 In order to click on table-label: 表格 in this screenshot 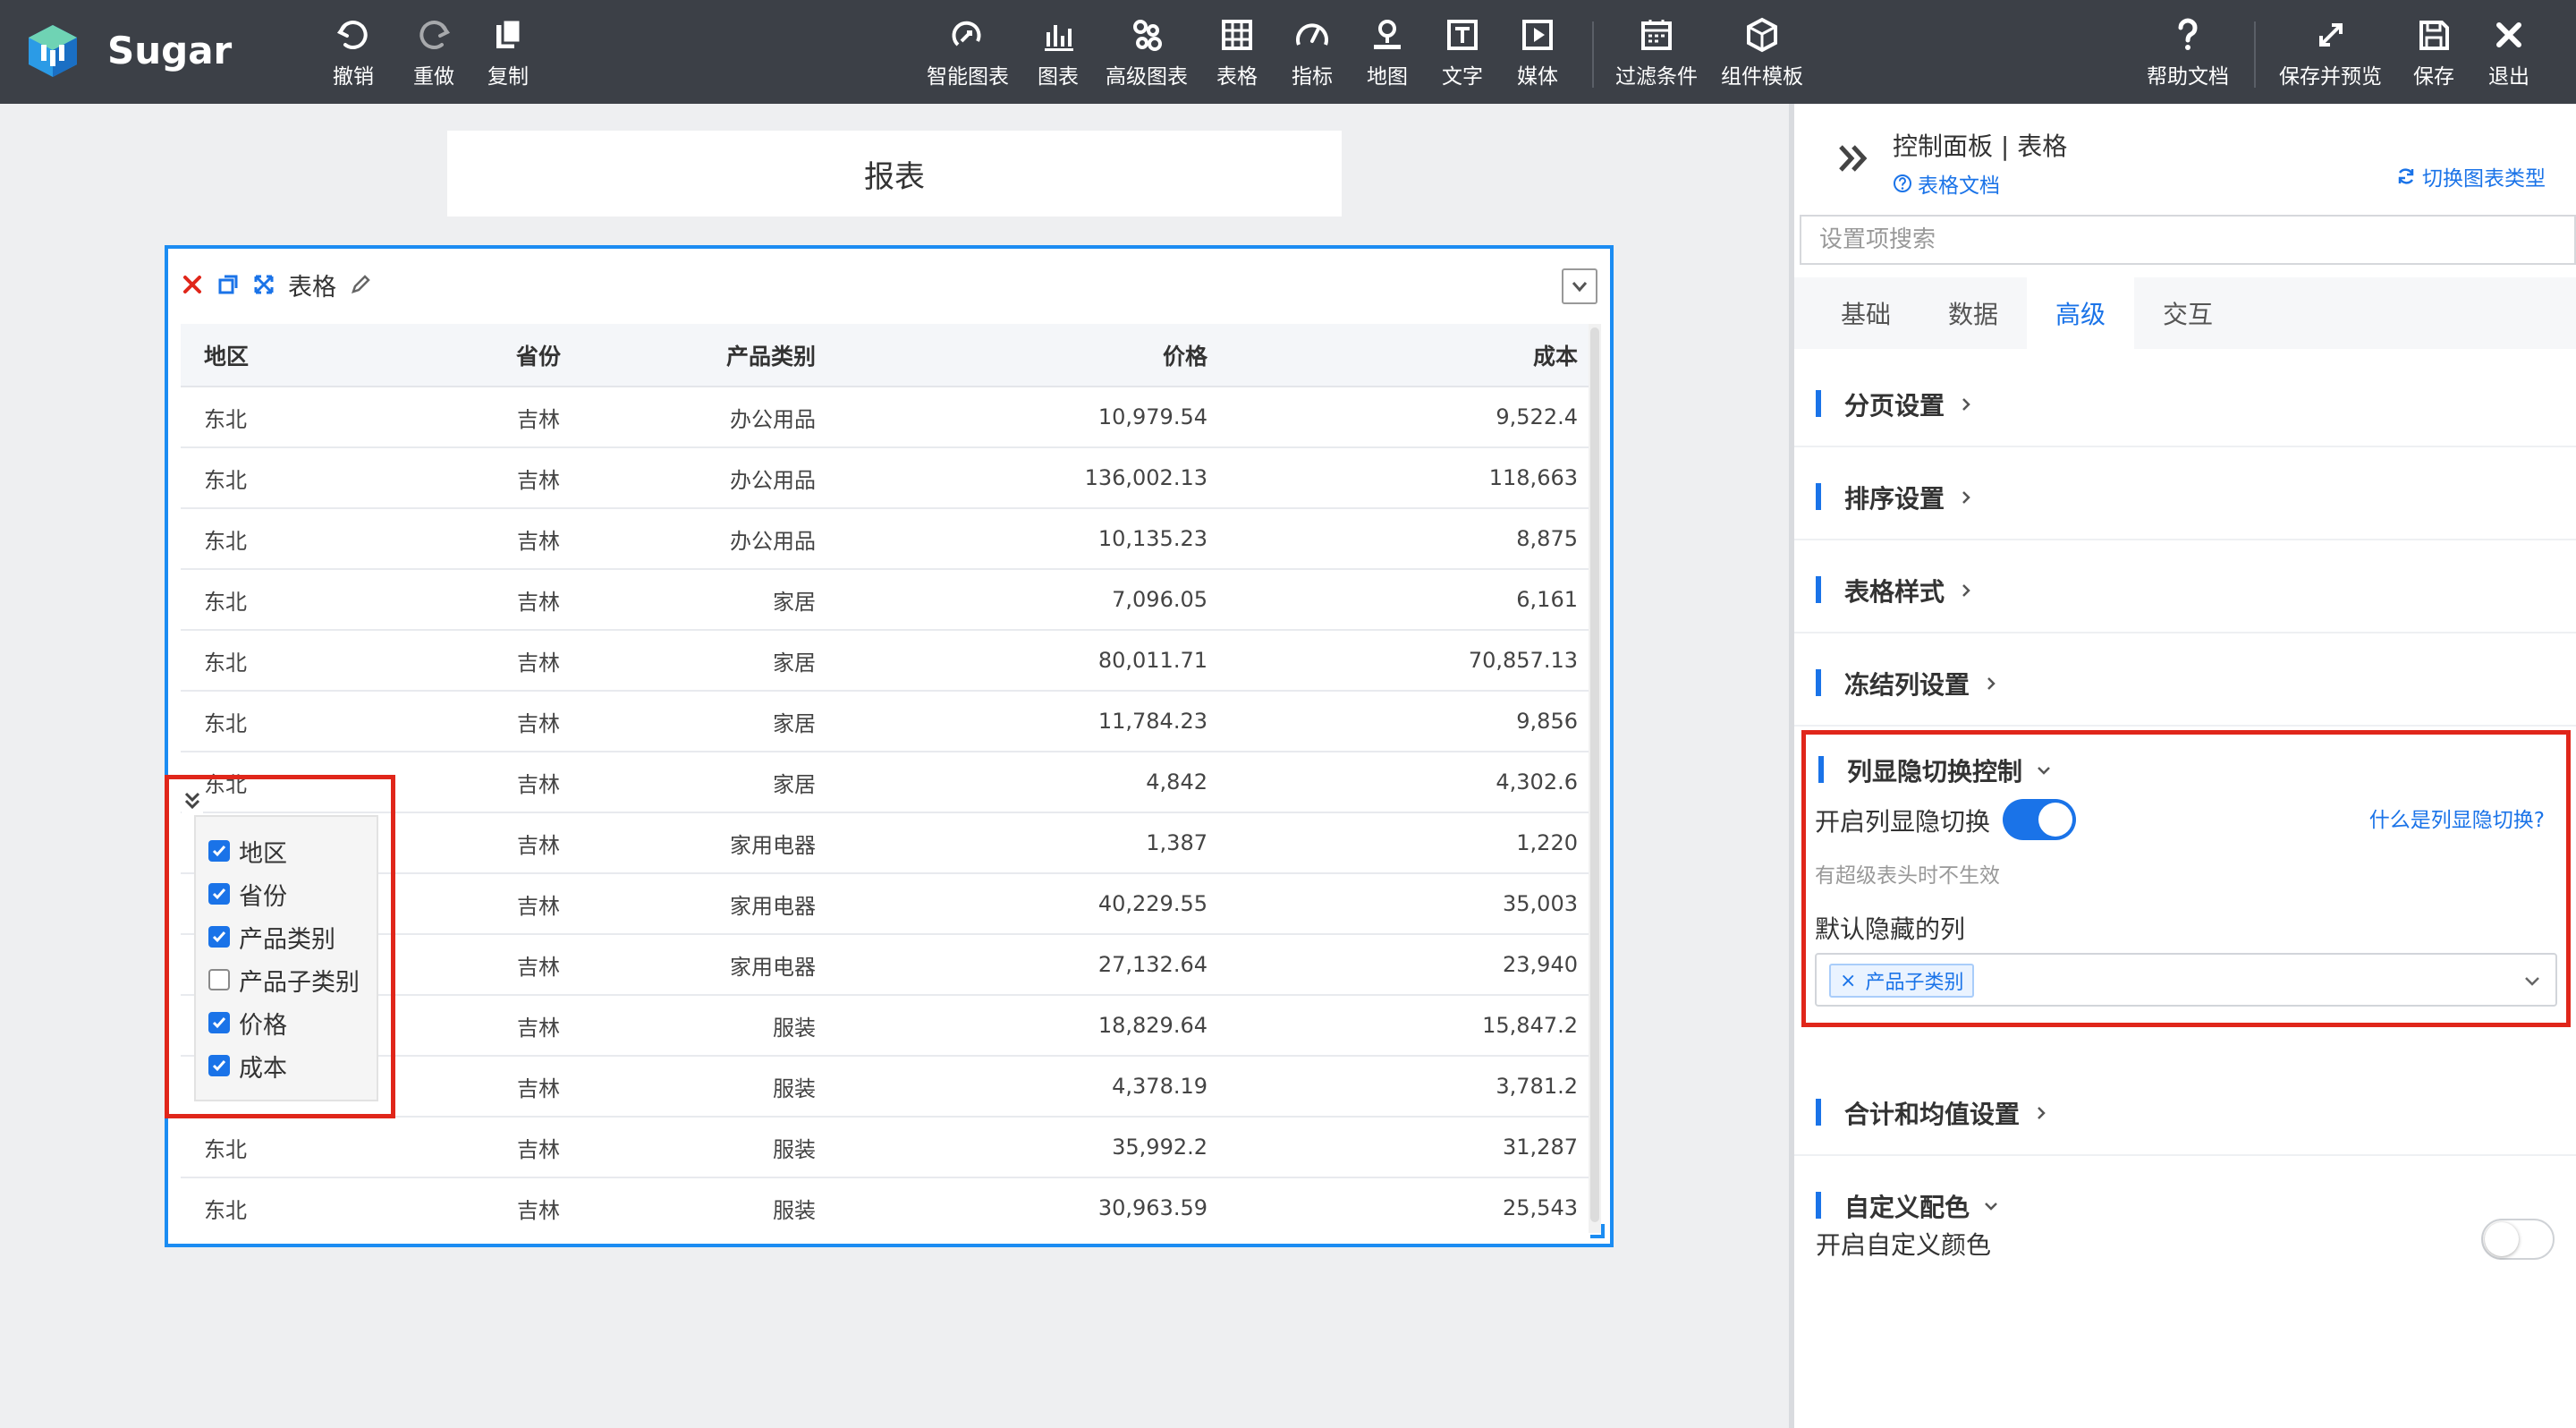, I will do `click(1237, 77)`.